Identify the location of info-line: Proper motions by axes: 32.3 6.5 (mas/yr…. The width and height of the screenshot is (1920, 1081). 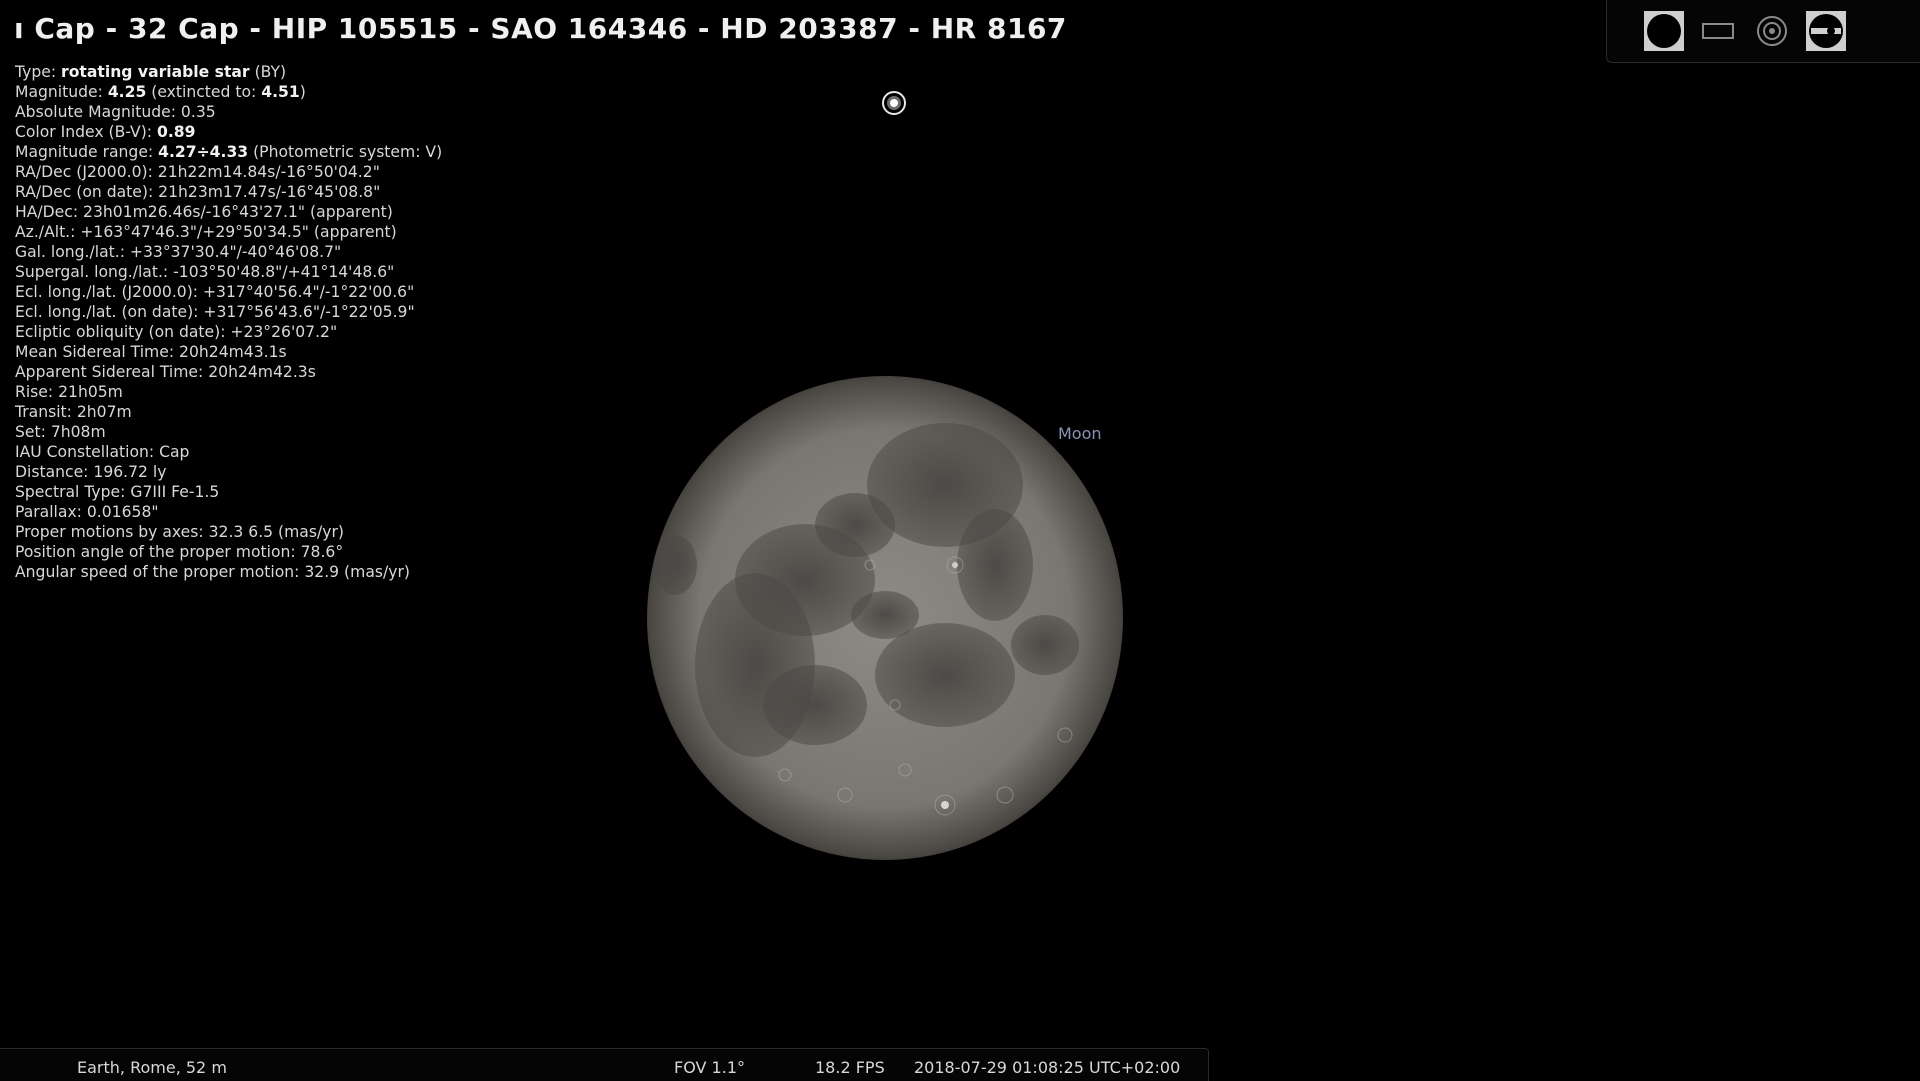
(179, 532).